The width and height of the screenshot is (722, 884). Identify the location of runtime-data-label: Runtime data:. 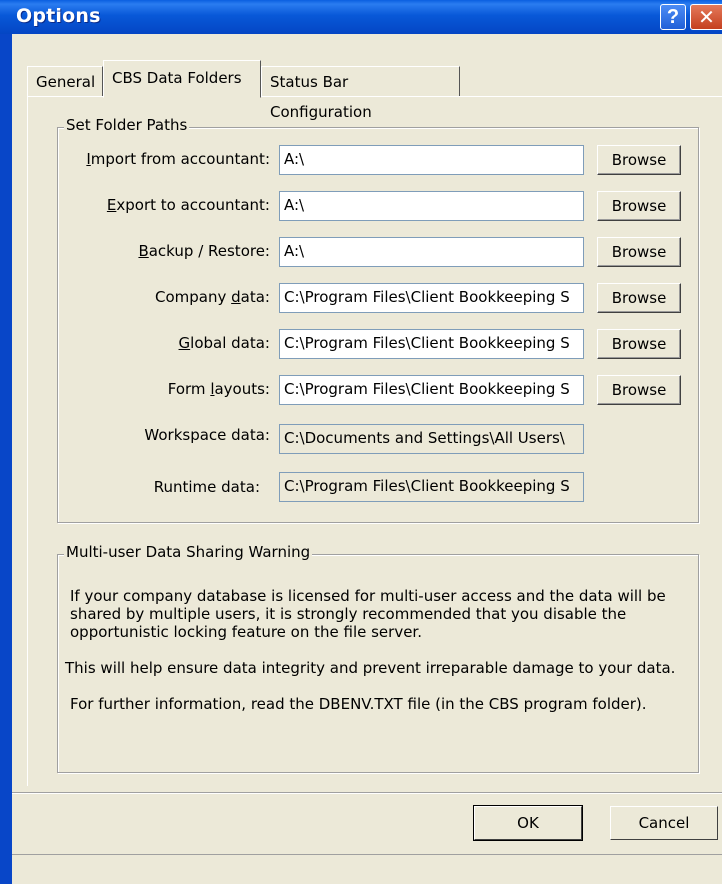
(206, 487).